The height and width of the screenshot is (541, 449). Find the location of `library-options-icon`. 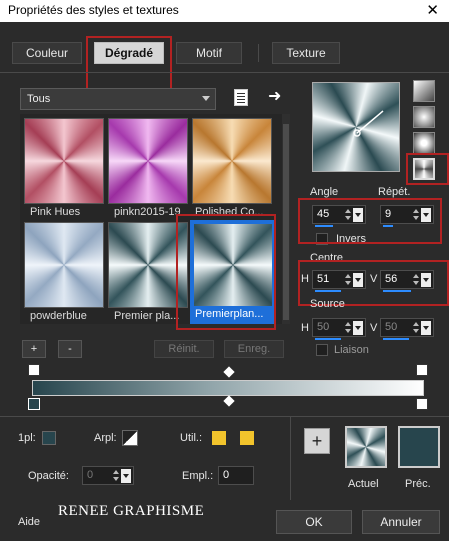

library-options-icon is located at coordinates (241, 97).